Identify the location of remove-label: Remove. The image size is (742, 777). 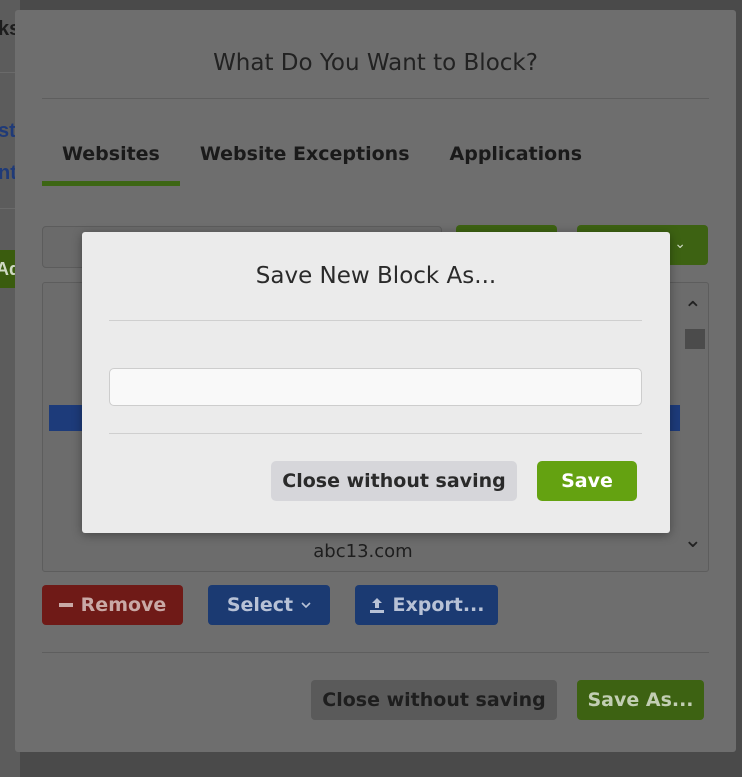
(123, 605).